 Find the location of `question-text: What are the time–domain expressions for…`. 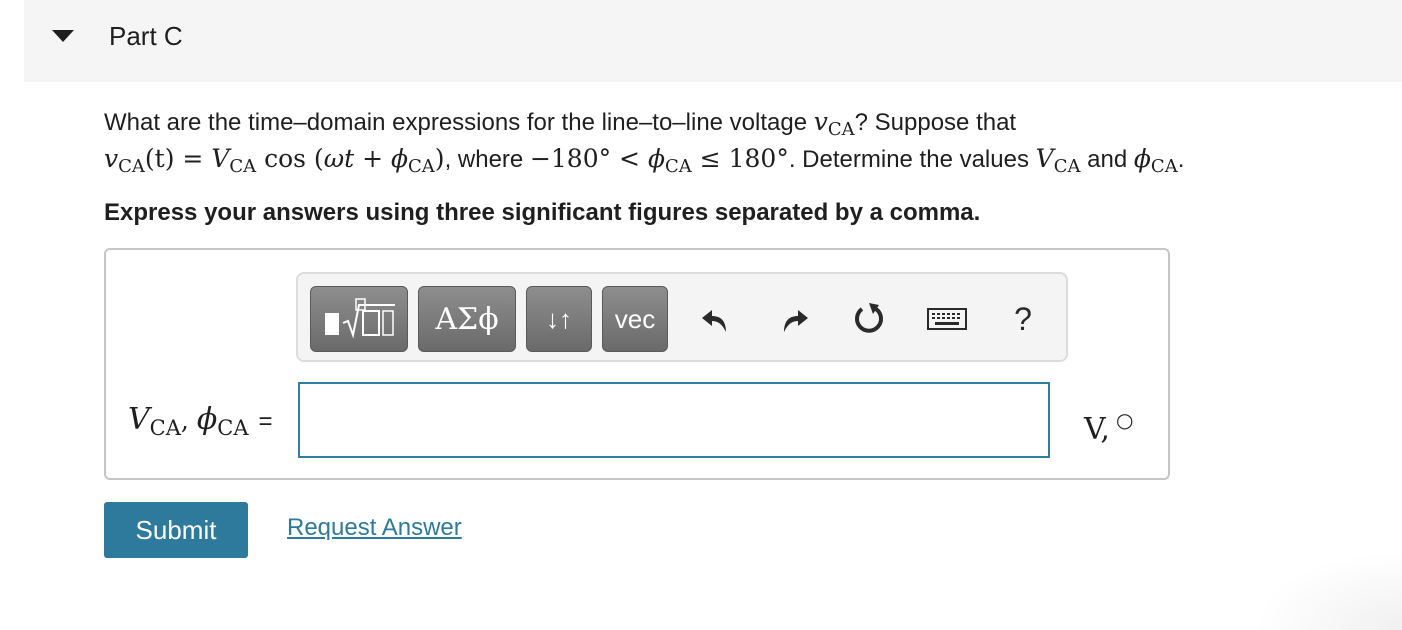

question-text: What are the time–domain expressions for… is located at coordinates (734, 141).